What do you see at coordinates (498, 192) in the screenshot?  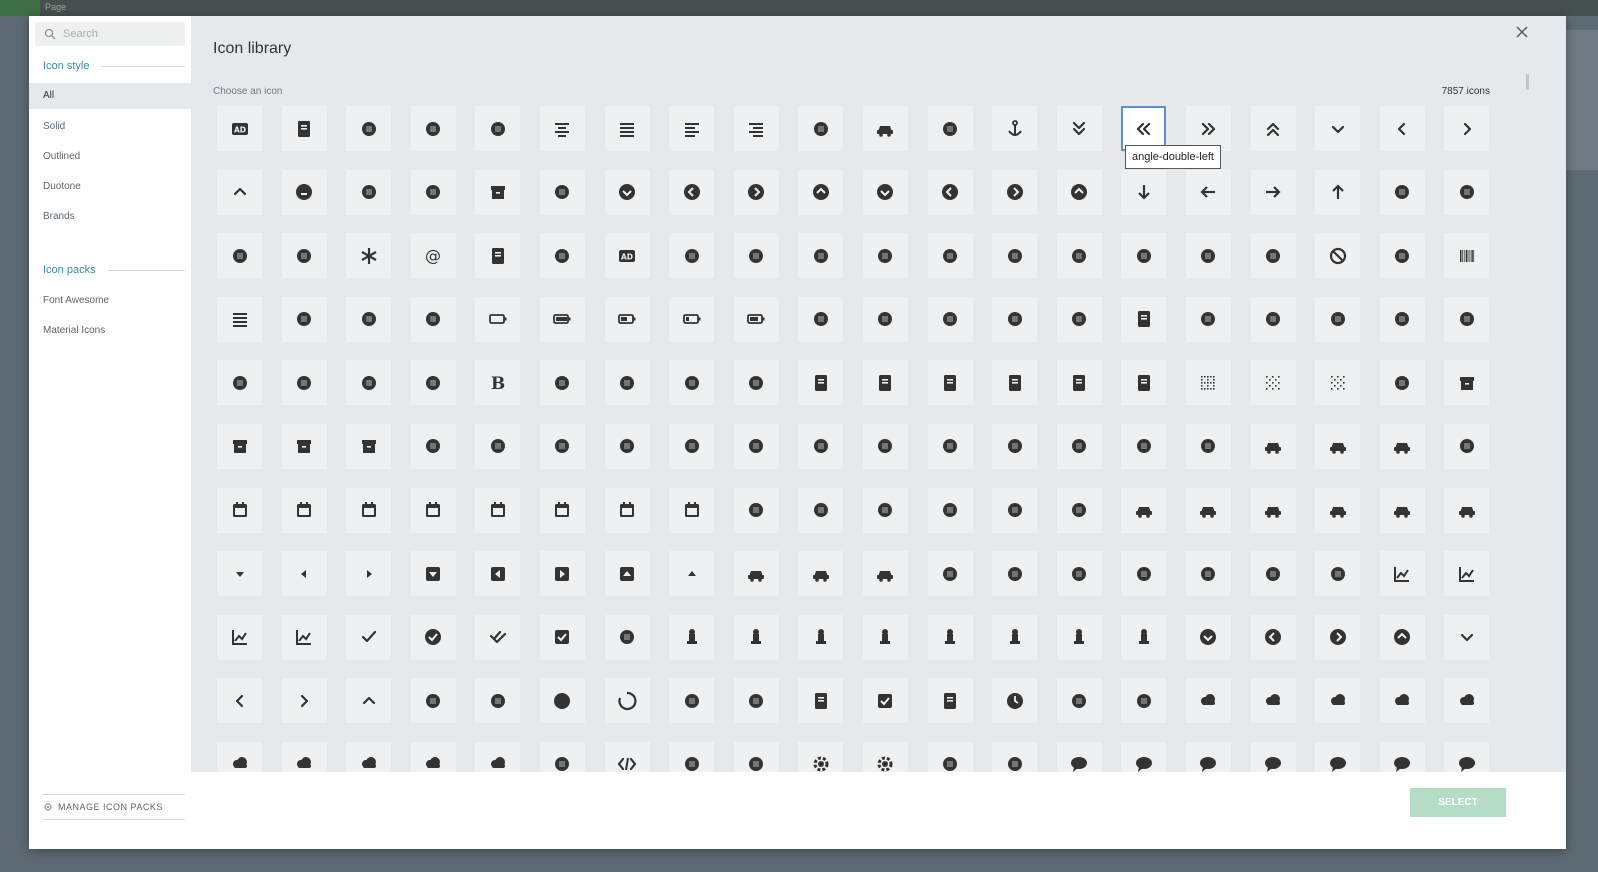 I see `icon-cell-archive` at bounding box center [498, 192].